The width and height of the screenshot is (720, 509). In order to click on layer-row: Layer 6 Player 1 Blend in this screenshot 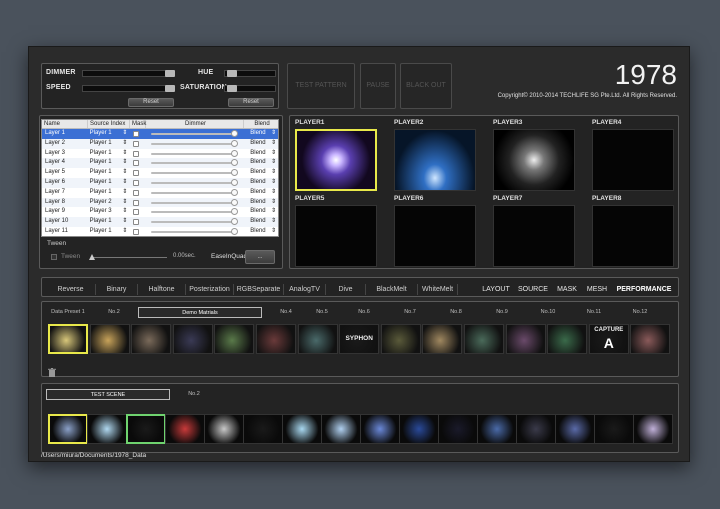, I will do `click(160, 182)`.